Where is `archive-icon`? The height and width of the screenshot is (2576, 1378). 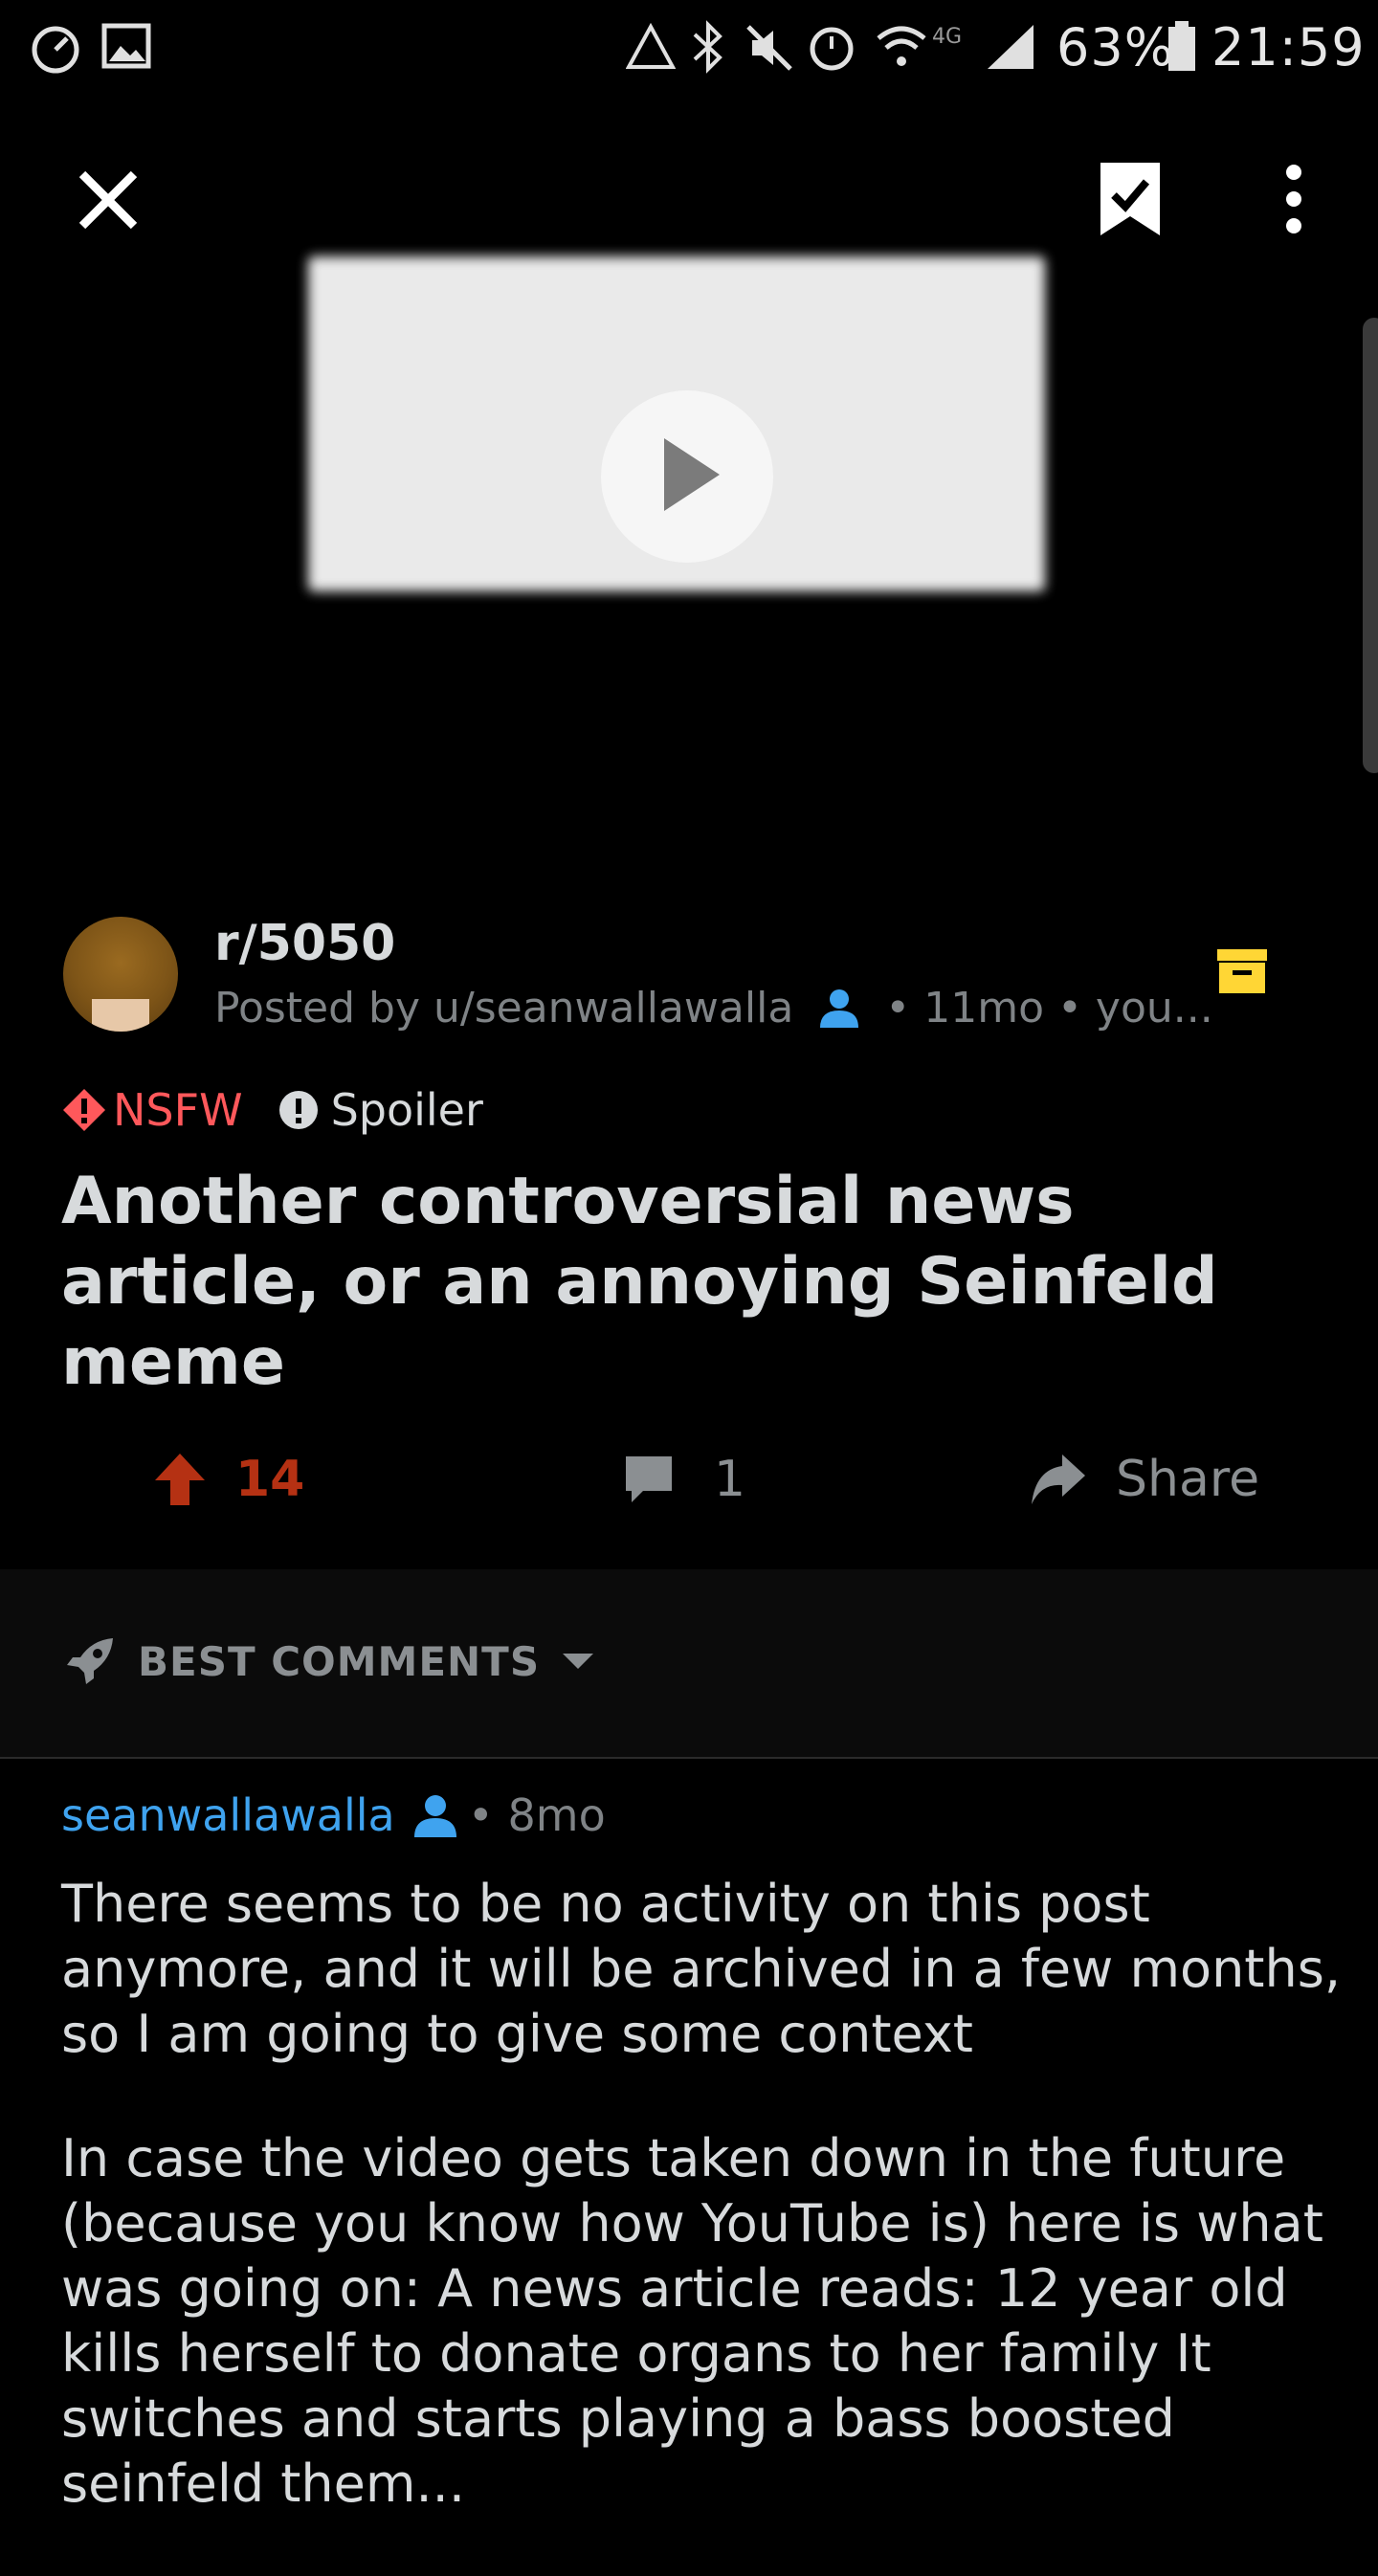 archive-icon is located at coordinates (1242, 971).